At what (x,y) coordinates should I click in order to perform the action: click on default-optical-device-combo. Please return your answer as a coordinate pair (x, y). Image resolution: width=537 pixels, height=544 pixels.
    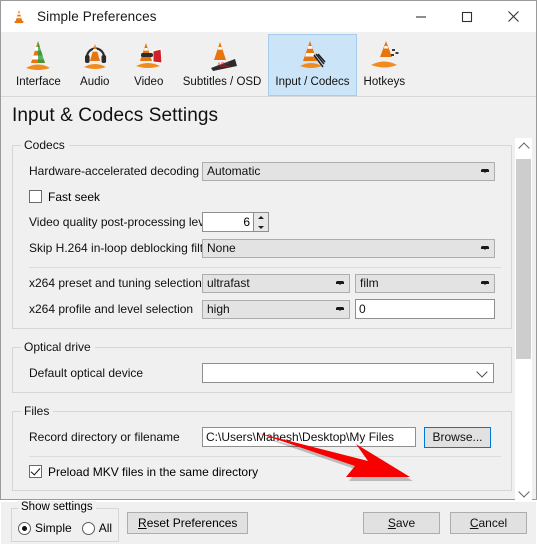
    Looking at the image, I should click on (348, 373).